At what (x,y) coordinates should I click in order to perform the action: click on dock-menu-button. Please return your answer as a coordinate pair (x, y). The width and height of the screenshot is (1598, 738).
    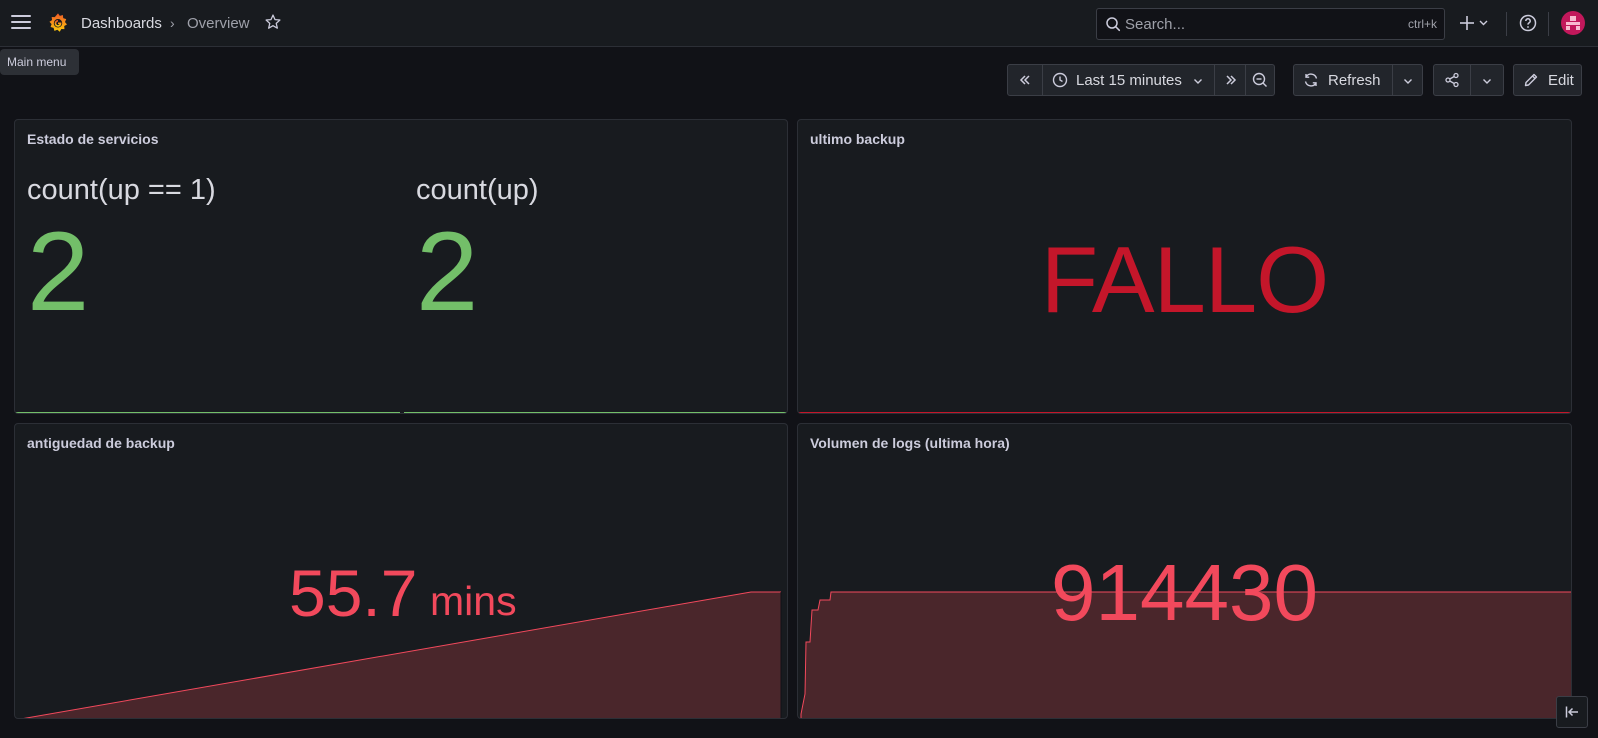
    Looking at the image, I should click on (1572, 712).